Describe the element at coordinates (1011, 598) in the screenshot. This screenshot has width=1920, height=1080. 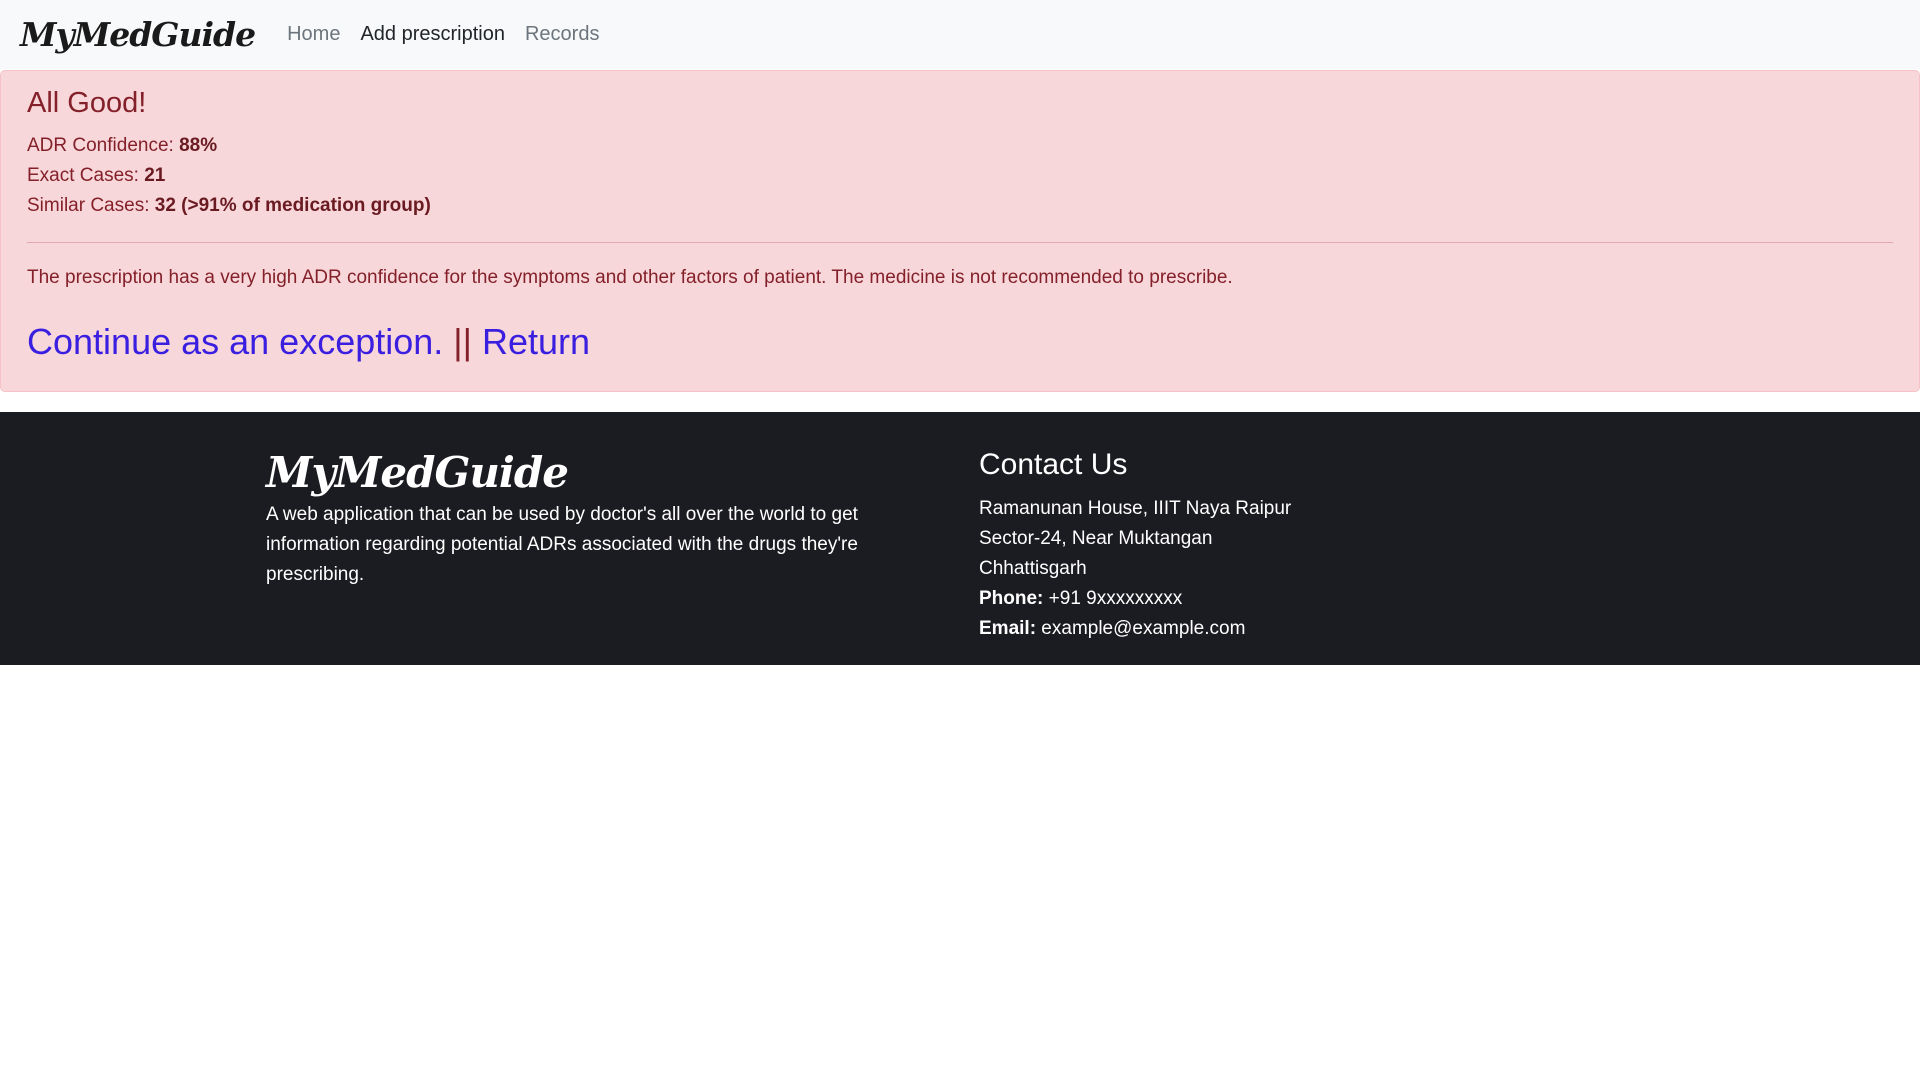
I see `phone-label: Phone:` at that location.